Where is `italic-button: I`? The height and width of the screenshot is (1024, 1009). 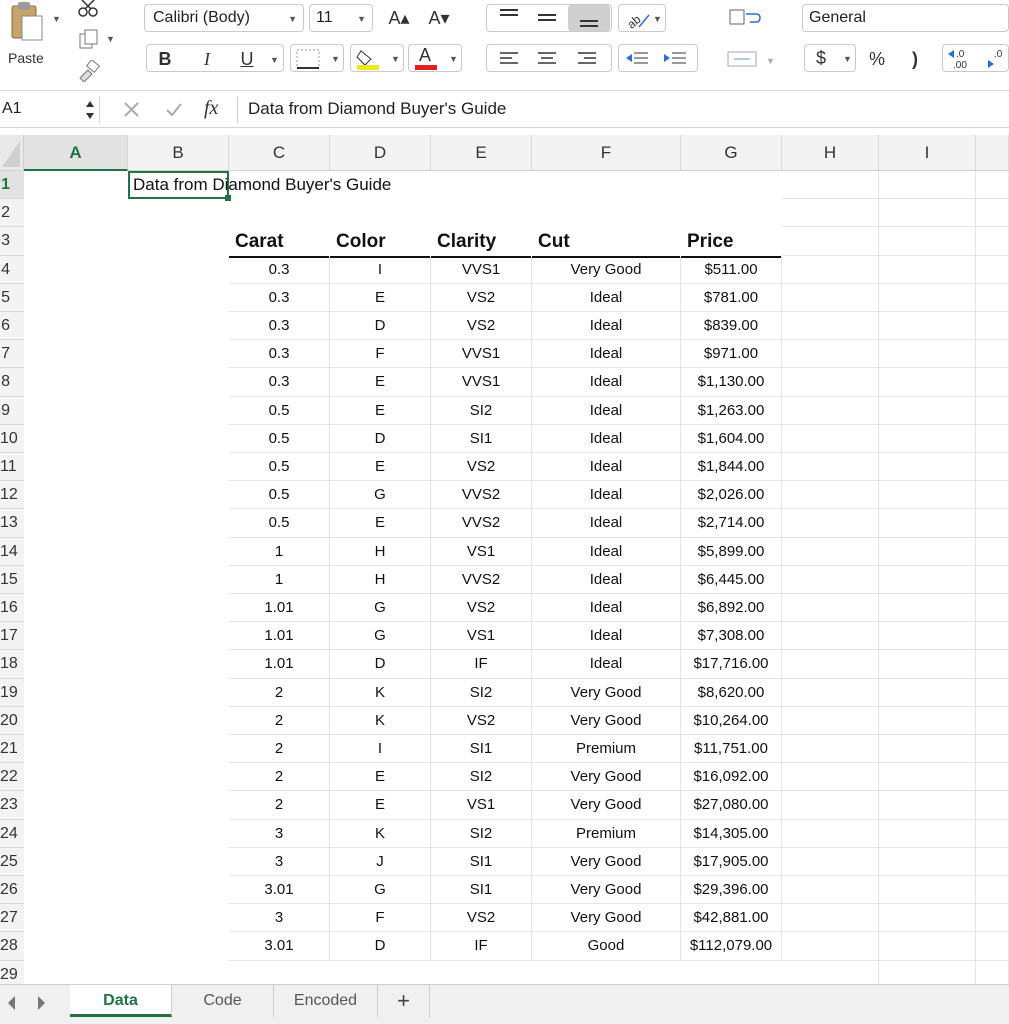
italic-button: I is located at coordinates (207, 59).